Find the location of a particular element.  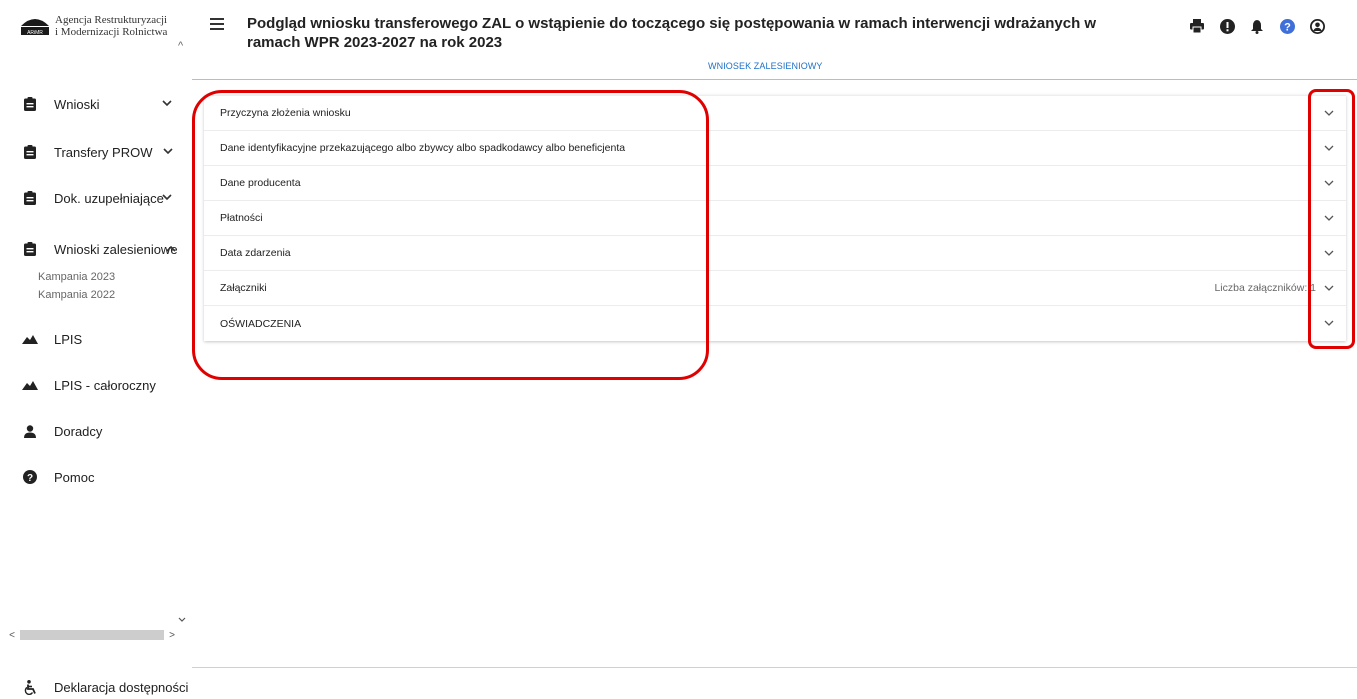

sidebar-item-label: Wnioski is located at coordinates (77, 104).